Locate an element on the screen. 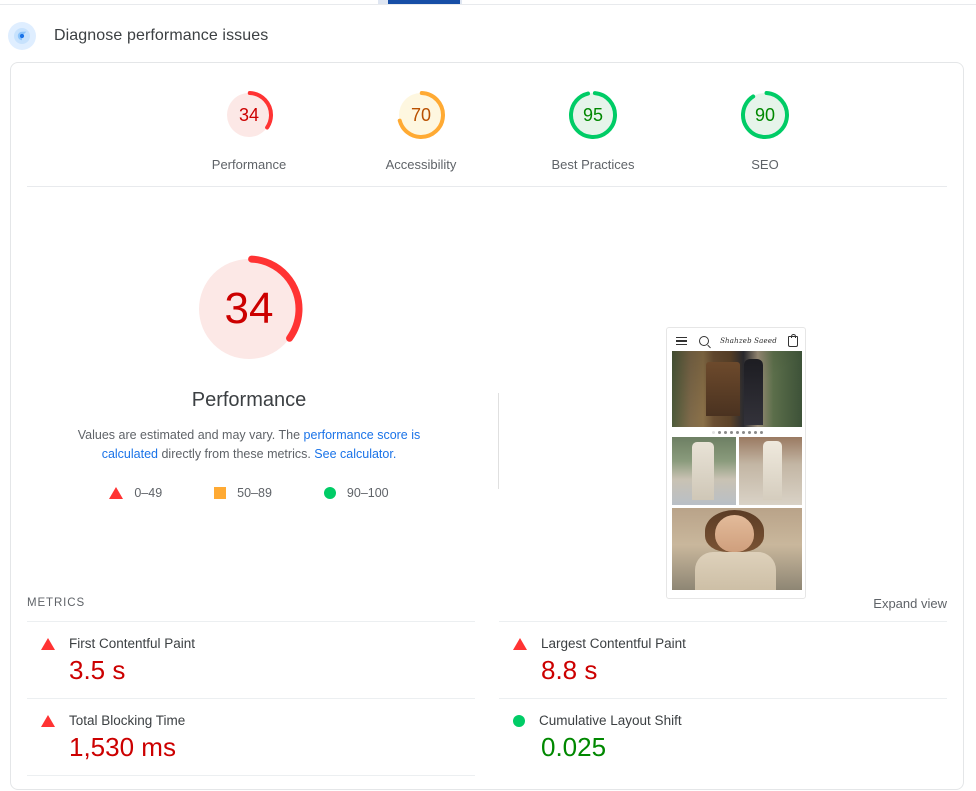 This screenshot has height=791, width=976. gauge-label-accessibility: Accessibility is located at coordinates (421, 164).